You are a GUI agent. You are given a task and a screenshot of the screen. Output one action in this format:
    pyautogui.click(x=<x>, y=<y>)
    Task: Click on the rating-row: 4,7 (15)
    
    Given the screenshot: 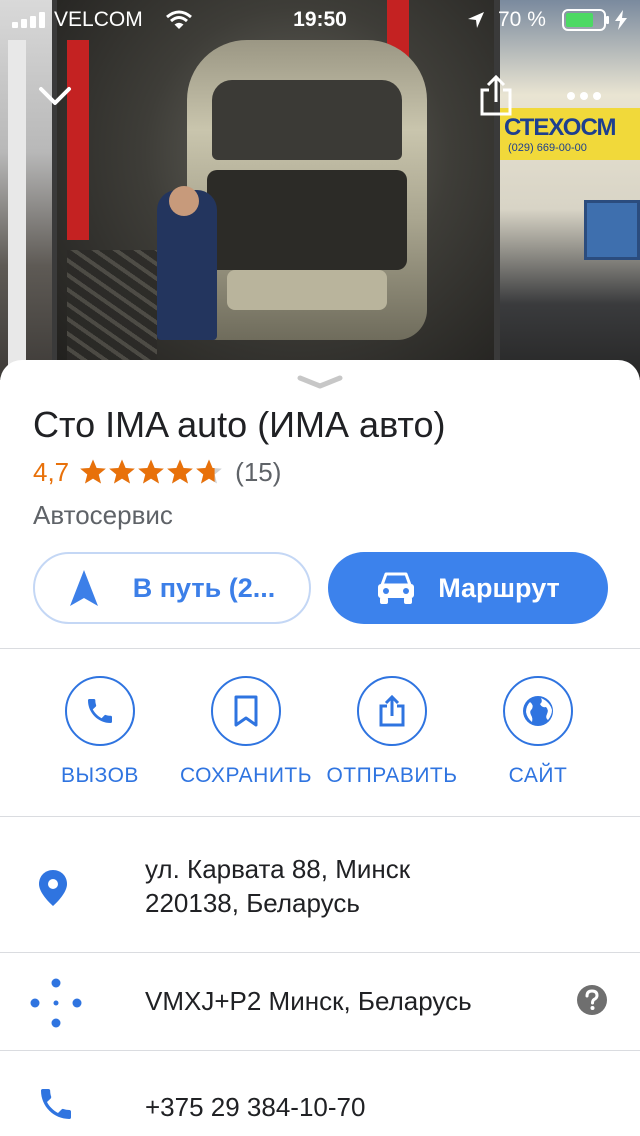 What is the action you would take?
    pyautogui.click(x=157, y=472)
    